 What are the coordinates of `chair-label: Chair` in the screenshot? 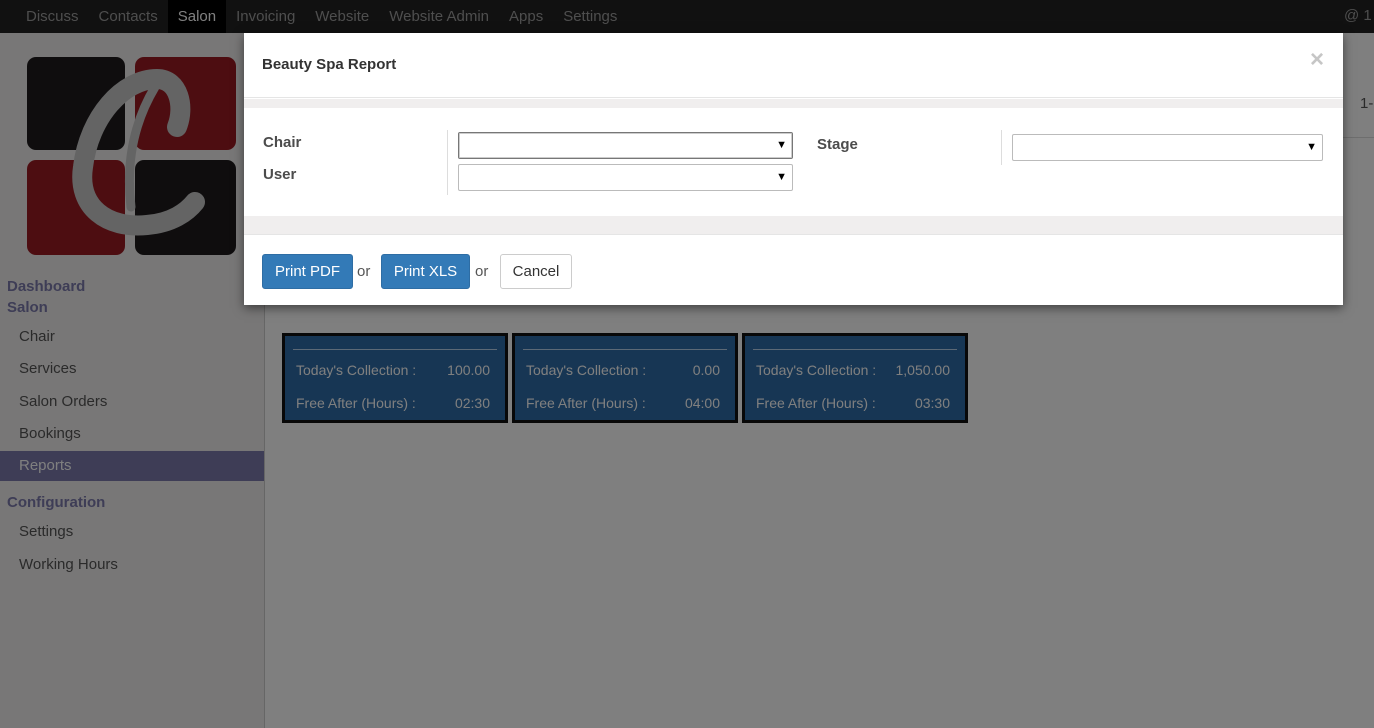 It's located at (282, 142).